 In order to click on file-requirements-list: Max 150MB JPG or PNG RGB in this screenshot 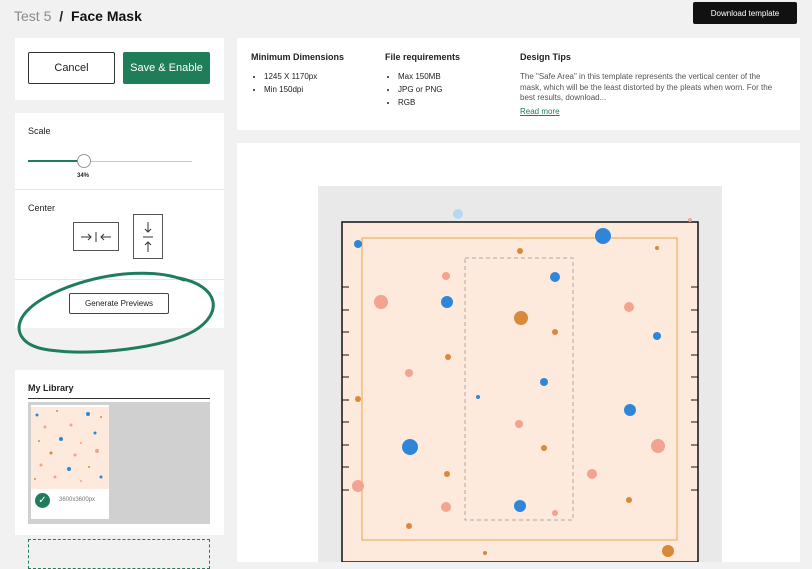, I will do `click(413, 89)`.